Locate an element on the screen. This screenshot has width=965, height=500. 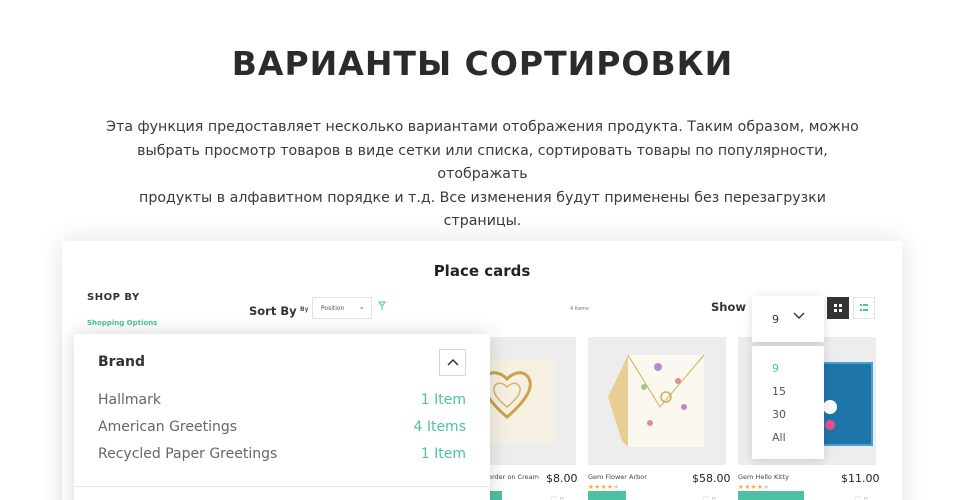
show-option-9: 9 is located at coordinates (775, 368).